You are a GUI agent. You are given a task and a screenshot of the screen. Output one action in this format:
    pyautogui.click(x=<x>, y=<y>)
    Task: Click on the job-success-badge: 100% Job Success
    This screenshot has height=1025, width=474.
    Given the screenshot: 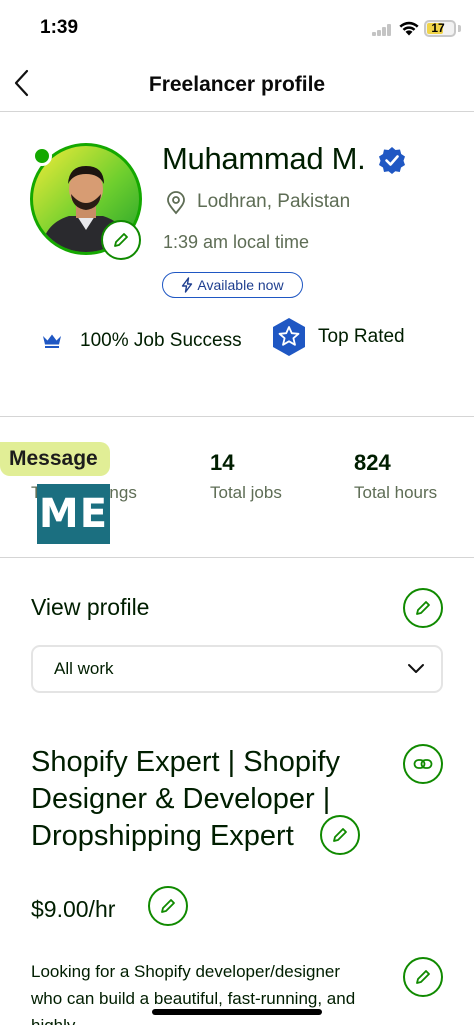 What is the action you would take?
    pyautogui.click(x=142, y=341)
    